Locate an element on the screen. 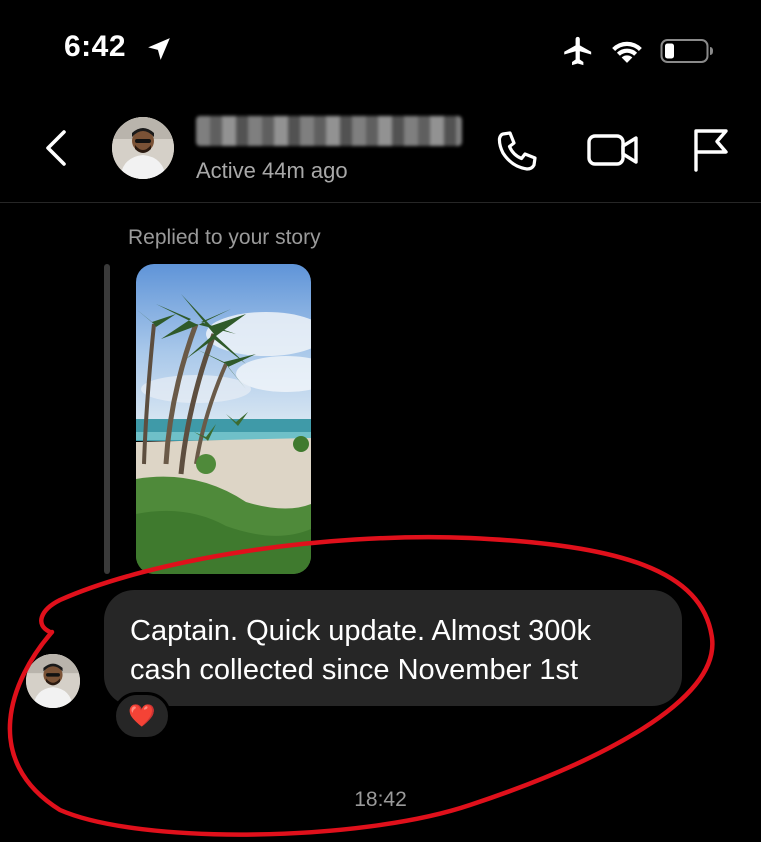 This screenshot has width=761, height=842. location-arrow-icon is located at coordinates (159, 49).